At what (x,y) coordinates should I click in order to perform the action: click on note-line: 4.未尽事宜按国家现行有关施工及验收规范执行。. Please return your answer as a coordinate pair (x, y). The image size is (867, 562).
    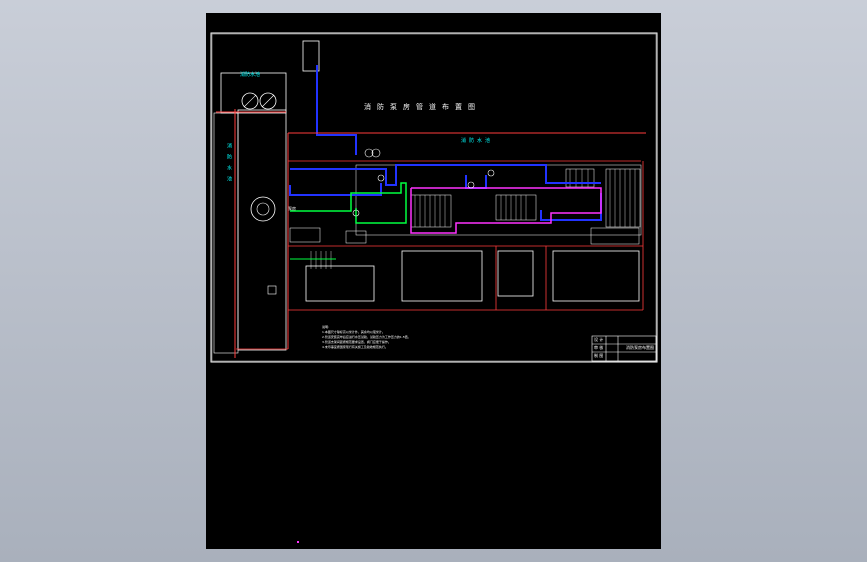
    Looking at the image, I should click on (355, 347).